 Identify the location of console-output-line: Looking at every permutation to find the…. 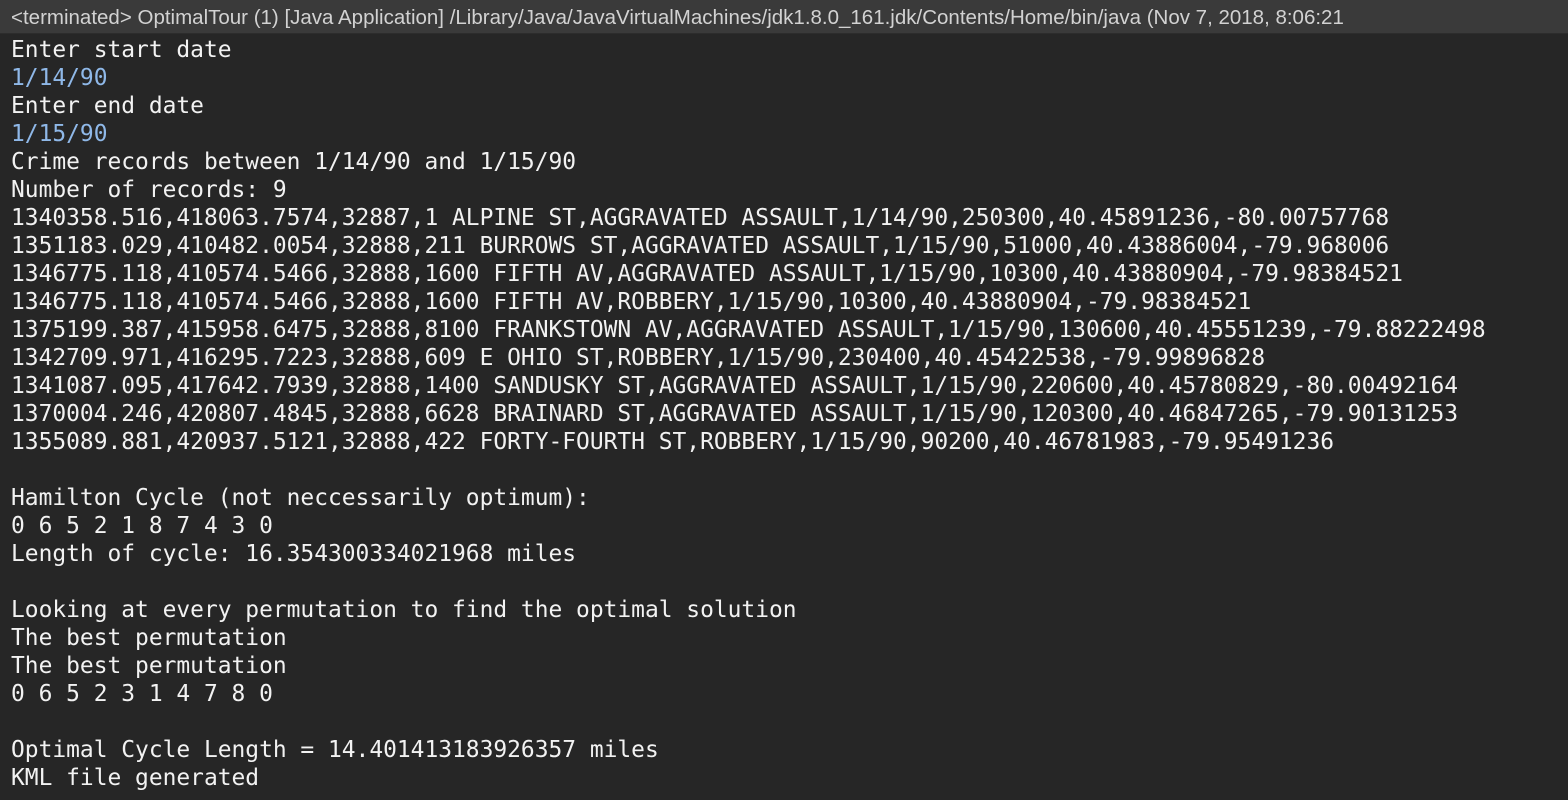
(404, 610).